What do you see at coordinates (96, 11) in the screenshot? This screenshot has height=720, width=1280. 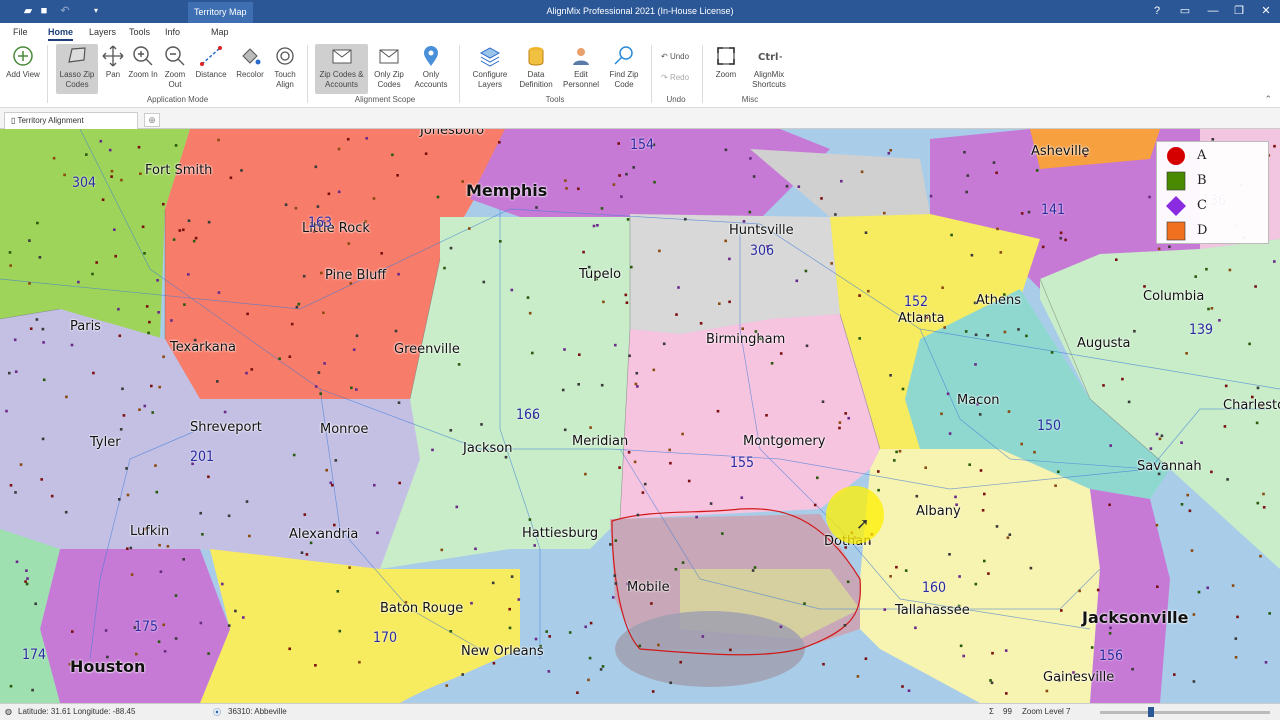 I see `customize-quick-access-icon: ▾` at bounding box center [96, 11].